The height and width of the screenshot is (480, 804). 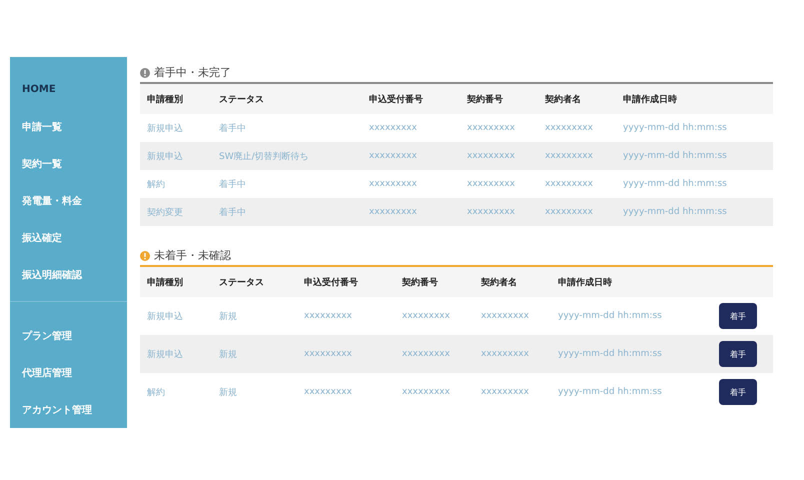 I want to click on sidebar-item: アカウント管理, so click(x=68, y=409).